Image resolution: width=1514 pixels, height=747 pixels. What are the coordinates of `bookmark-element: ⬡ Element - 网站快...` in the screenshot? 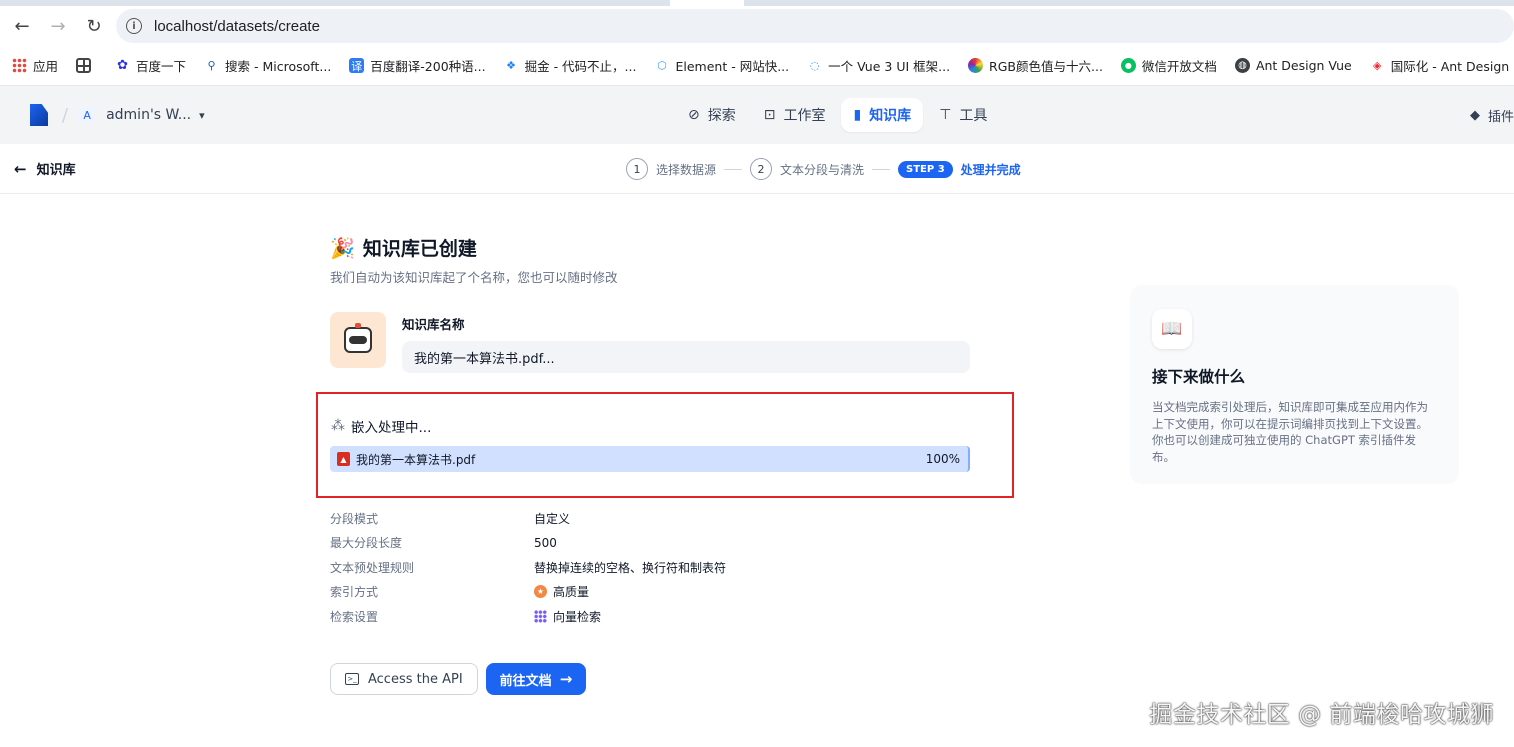 It's located at (721, 65).